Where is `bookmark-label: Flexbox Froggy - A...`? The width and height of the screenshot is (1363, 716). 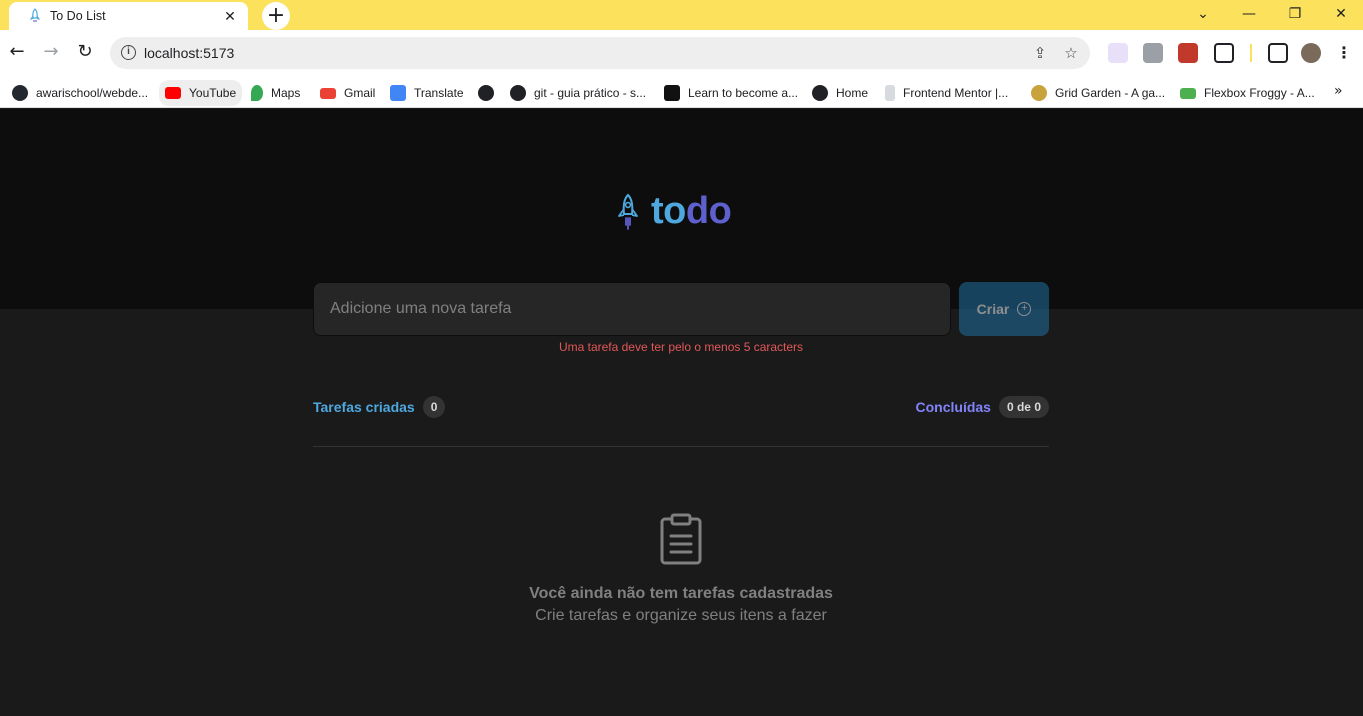 bookmark-label: Flexbox Froggy - A... is located at coordinates (1259, 93).